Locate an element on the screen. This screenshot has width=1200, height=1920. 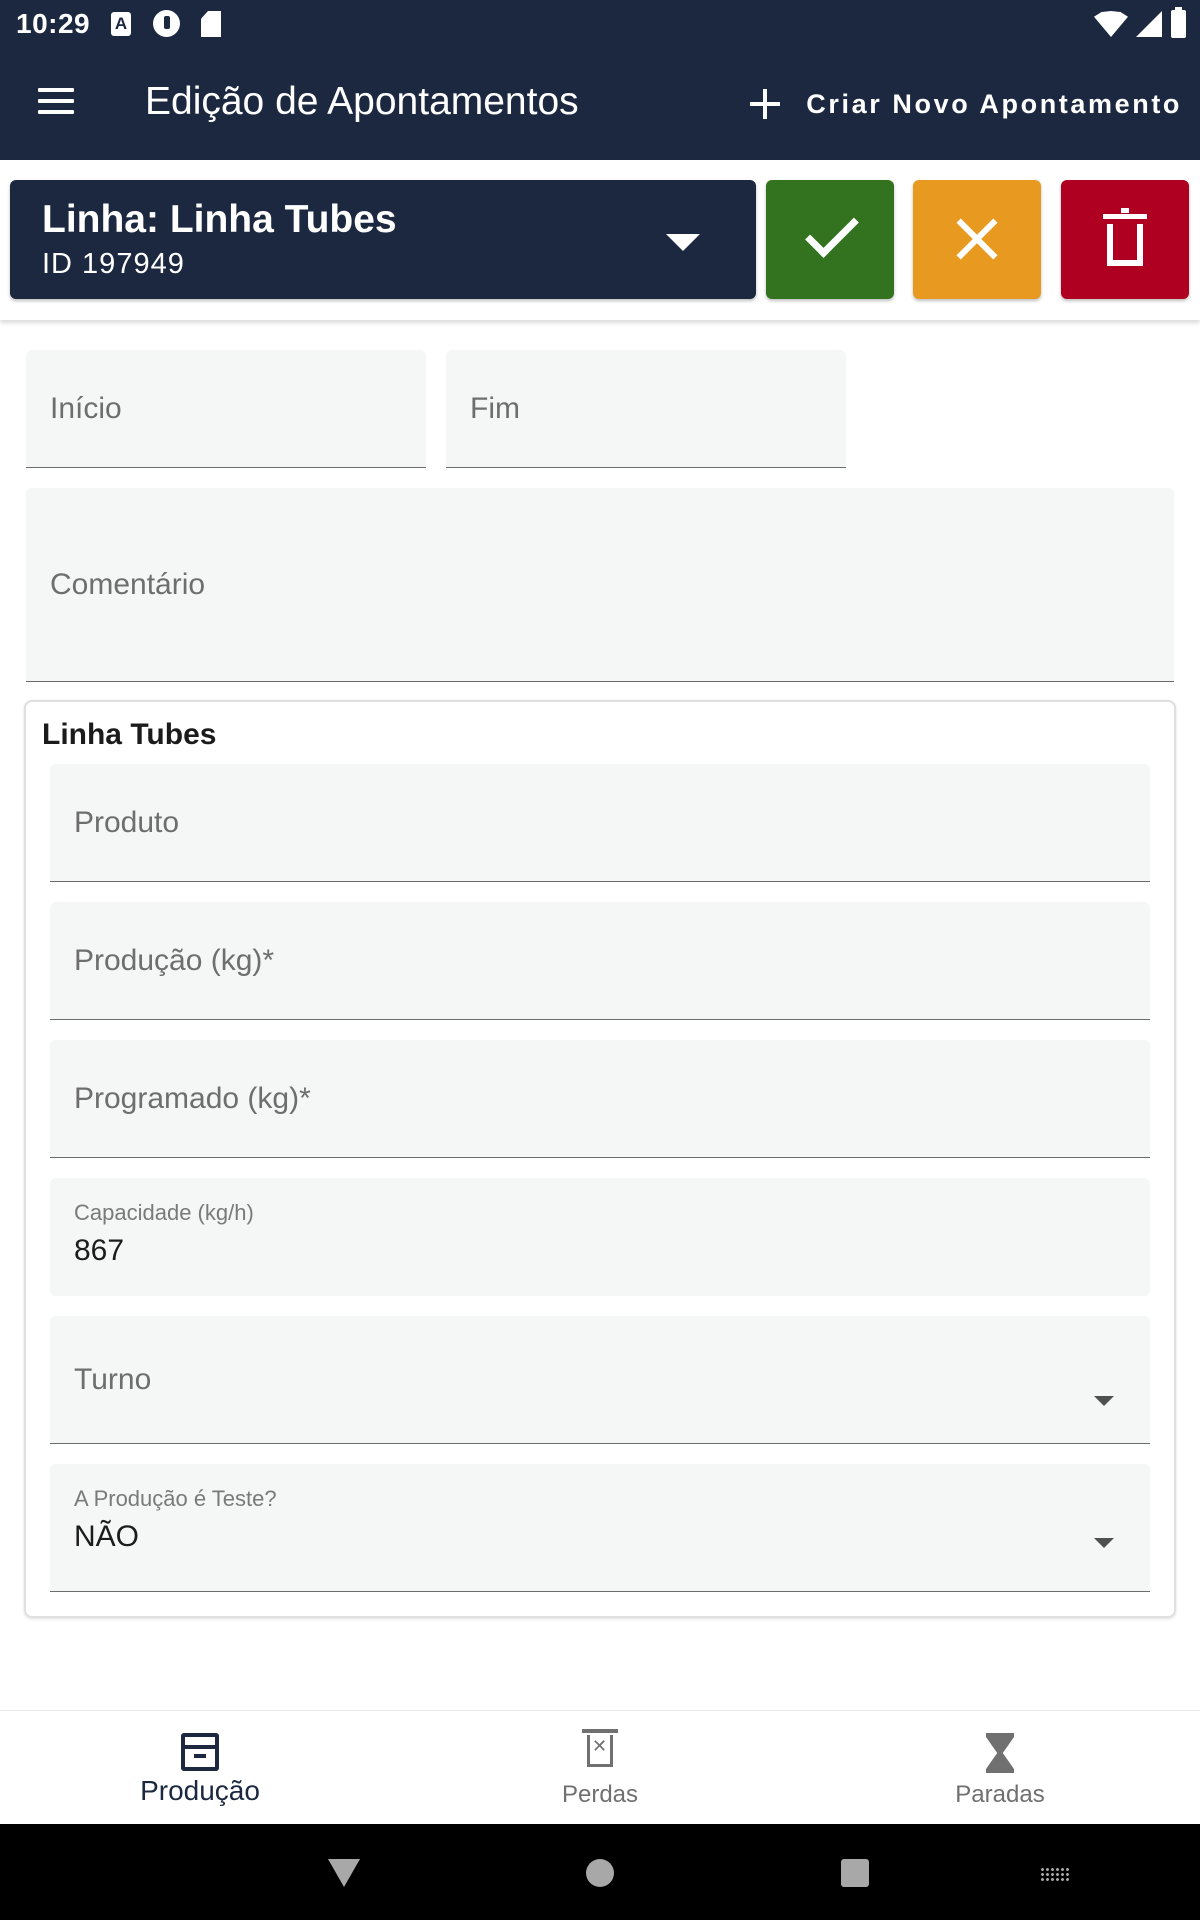
back-icon is located at coordinates (344, 1873).